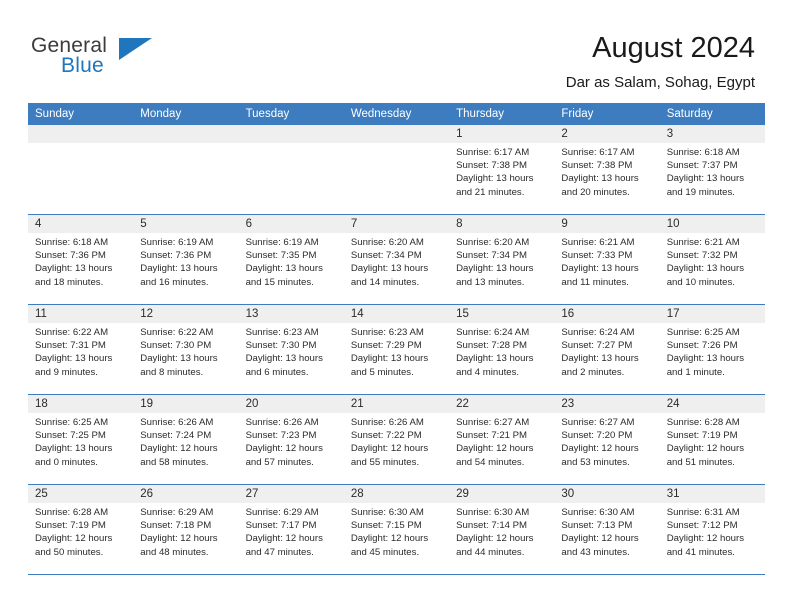  Describe the element at coordinates (72, 242) in the screenshot. I see `sunrise-text: Sunrise: 6:18 AM` at that location.